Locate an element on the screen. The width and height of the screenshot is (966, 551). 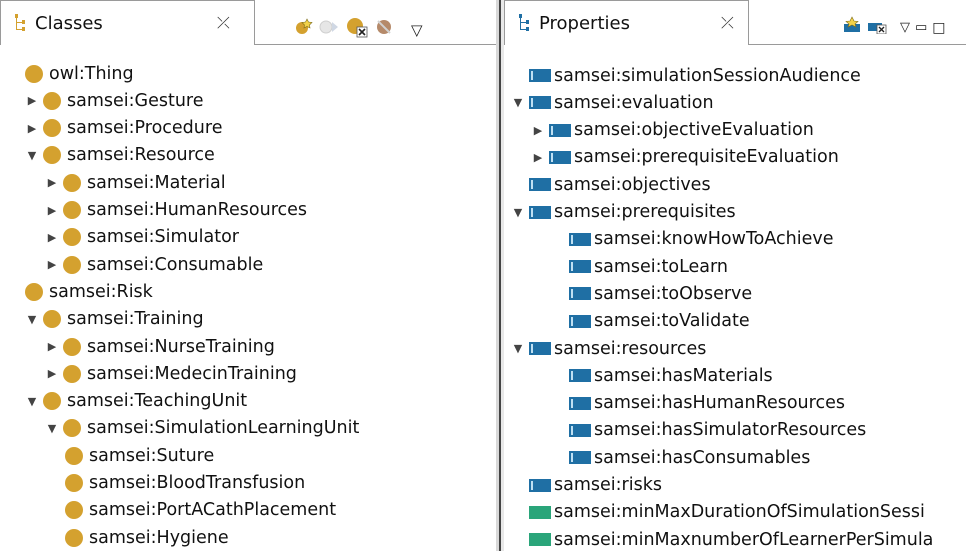
property-tree-item: samsei:simulationSessionAudience is located at coordinates (695, 75).